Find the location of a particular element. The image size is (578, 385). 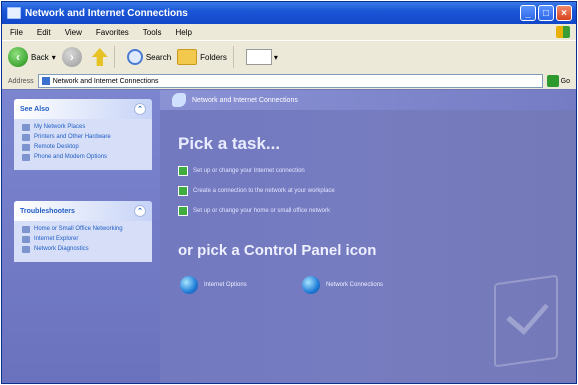

views-icon is located at coordinates (258, 57).